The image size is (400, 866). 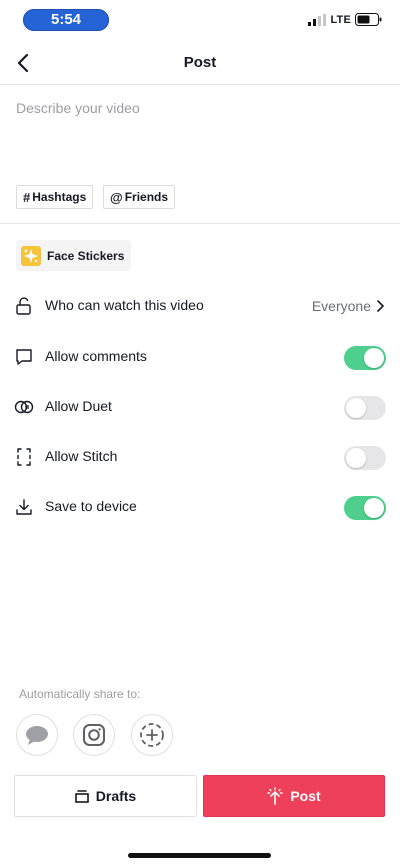 I want to click on drafts-label: Drafts, so click(x=116, y=796).